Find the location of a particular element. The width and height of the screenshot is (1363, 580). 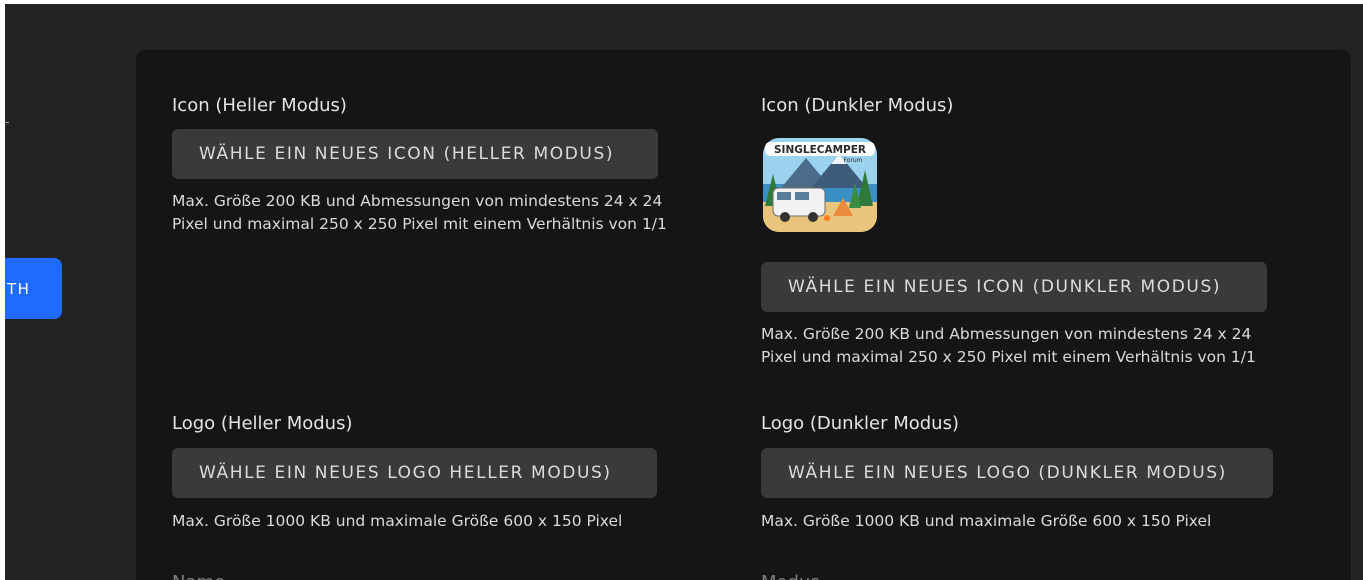

logo-light-title: Logo (Heller Modus) is located at coordinates (262, 423).